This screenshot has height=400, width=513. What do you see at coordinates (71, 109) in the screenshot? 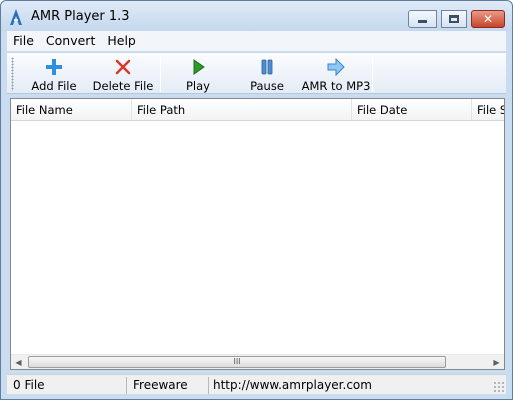
I see `column-file-name: File Name` at bounding box center [71, 109].